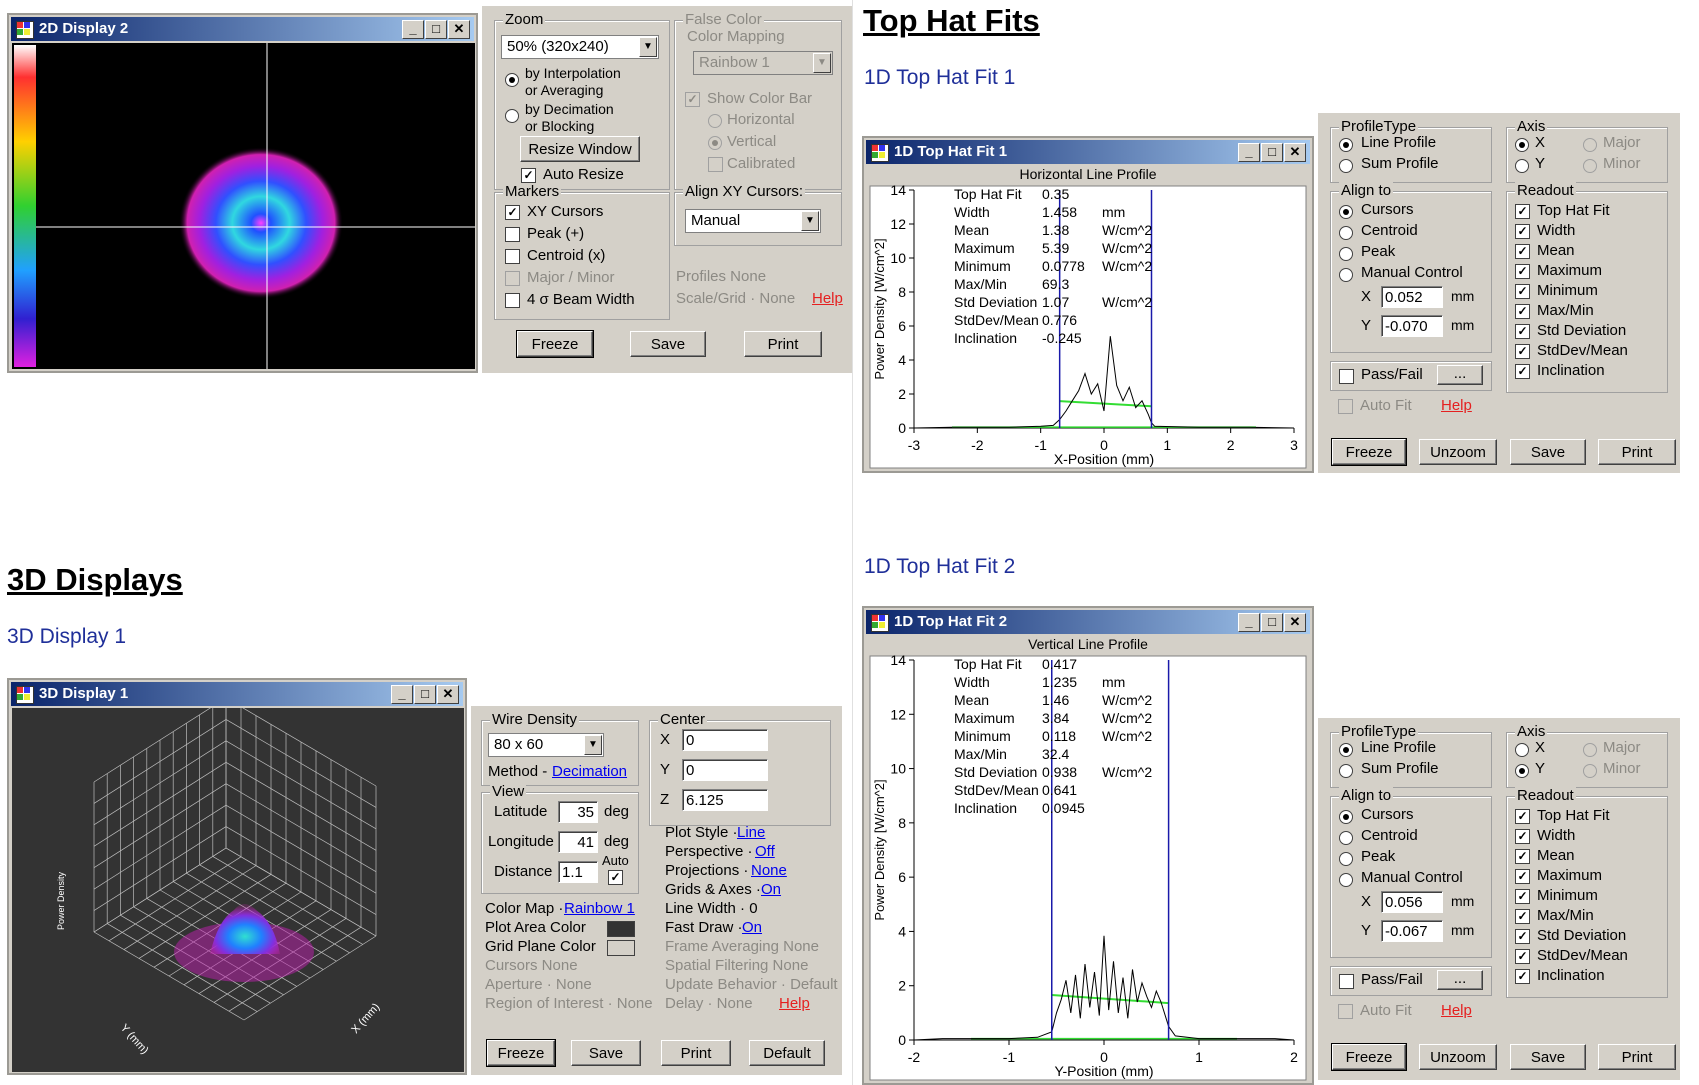 Image resolution: width=1699 pixels, height=1085 pixels. Describe the element at coordinates (1088, 622) in the screenshot. I see `fit2-titlebar: 1D Top Hat Fit 2 _ □ ✕` at that location.